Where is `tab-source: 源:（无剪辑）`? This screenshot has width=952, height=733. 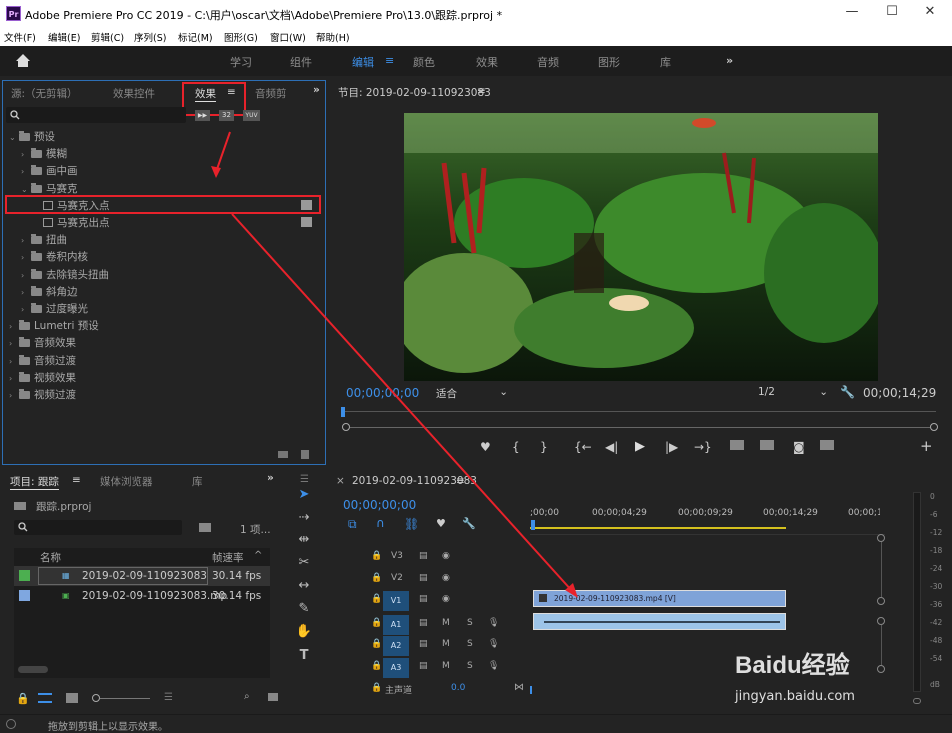 tab-source: 源:（无剪辑） is located at coordinates (44, 93).